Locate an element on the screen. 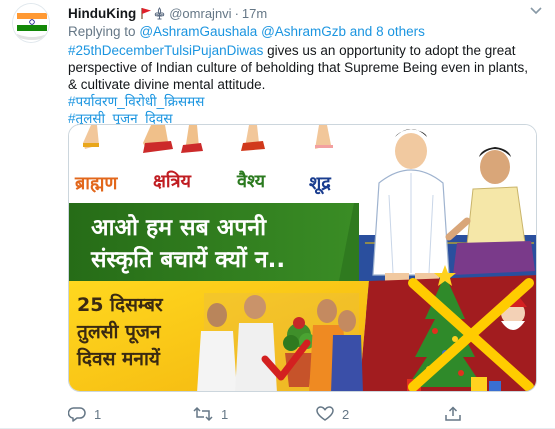 This screenshot has height=429, width=555. display-name: HinduKing is located at coordinates (102, 13).